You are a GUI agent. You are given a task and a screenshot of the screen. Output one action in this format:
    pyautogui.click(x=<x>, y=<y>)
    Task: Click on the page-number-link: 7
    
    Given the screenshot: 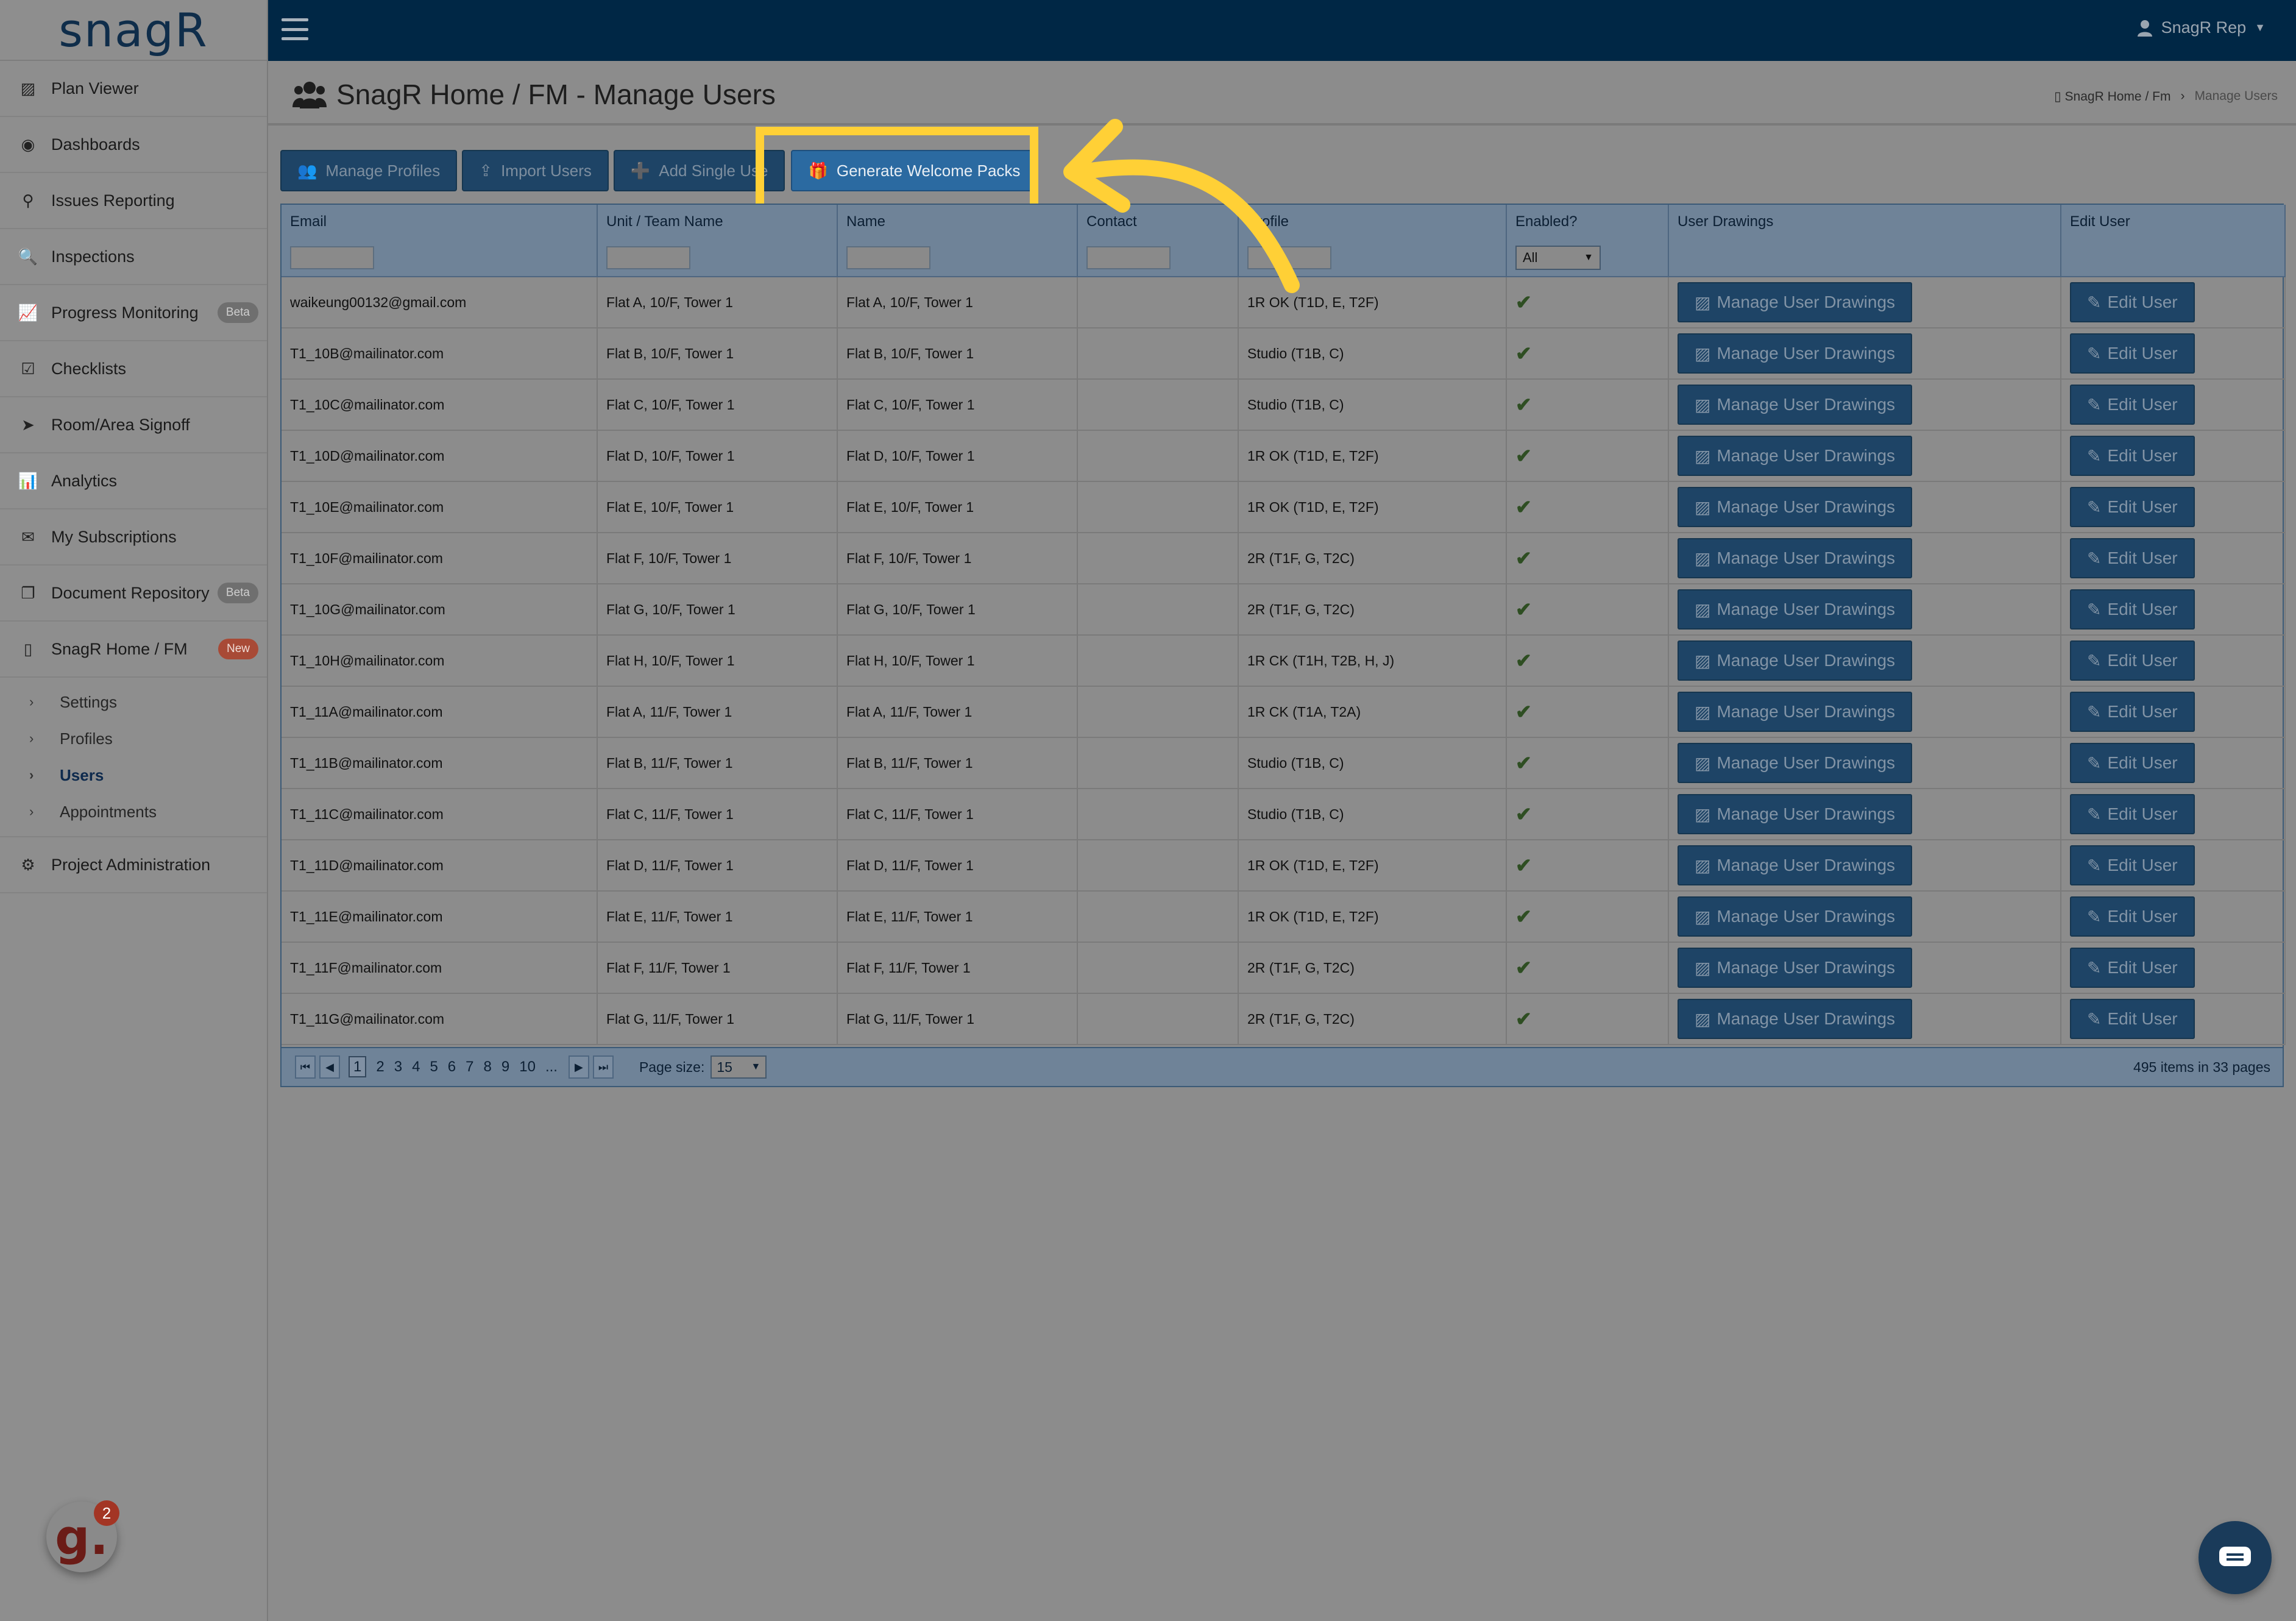 What is the action you would take?
    pyautogui.click(x=469, y=1067)
    